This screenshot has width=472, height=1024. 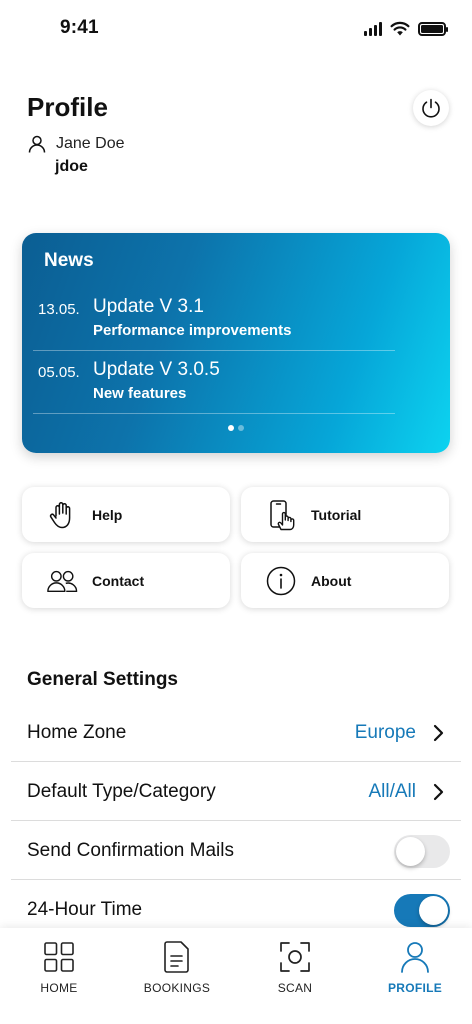 I want to click on power-icon, so click(x=431, y=108).